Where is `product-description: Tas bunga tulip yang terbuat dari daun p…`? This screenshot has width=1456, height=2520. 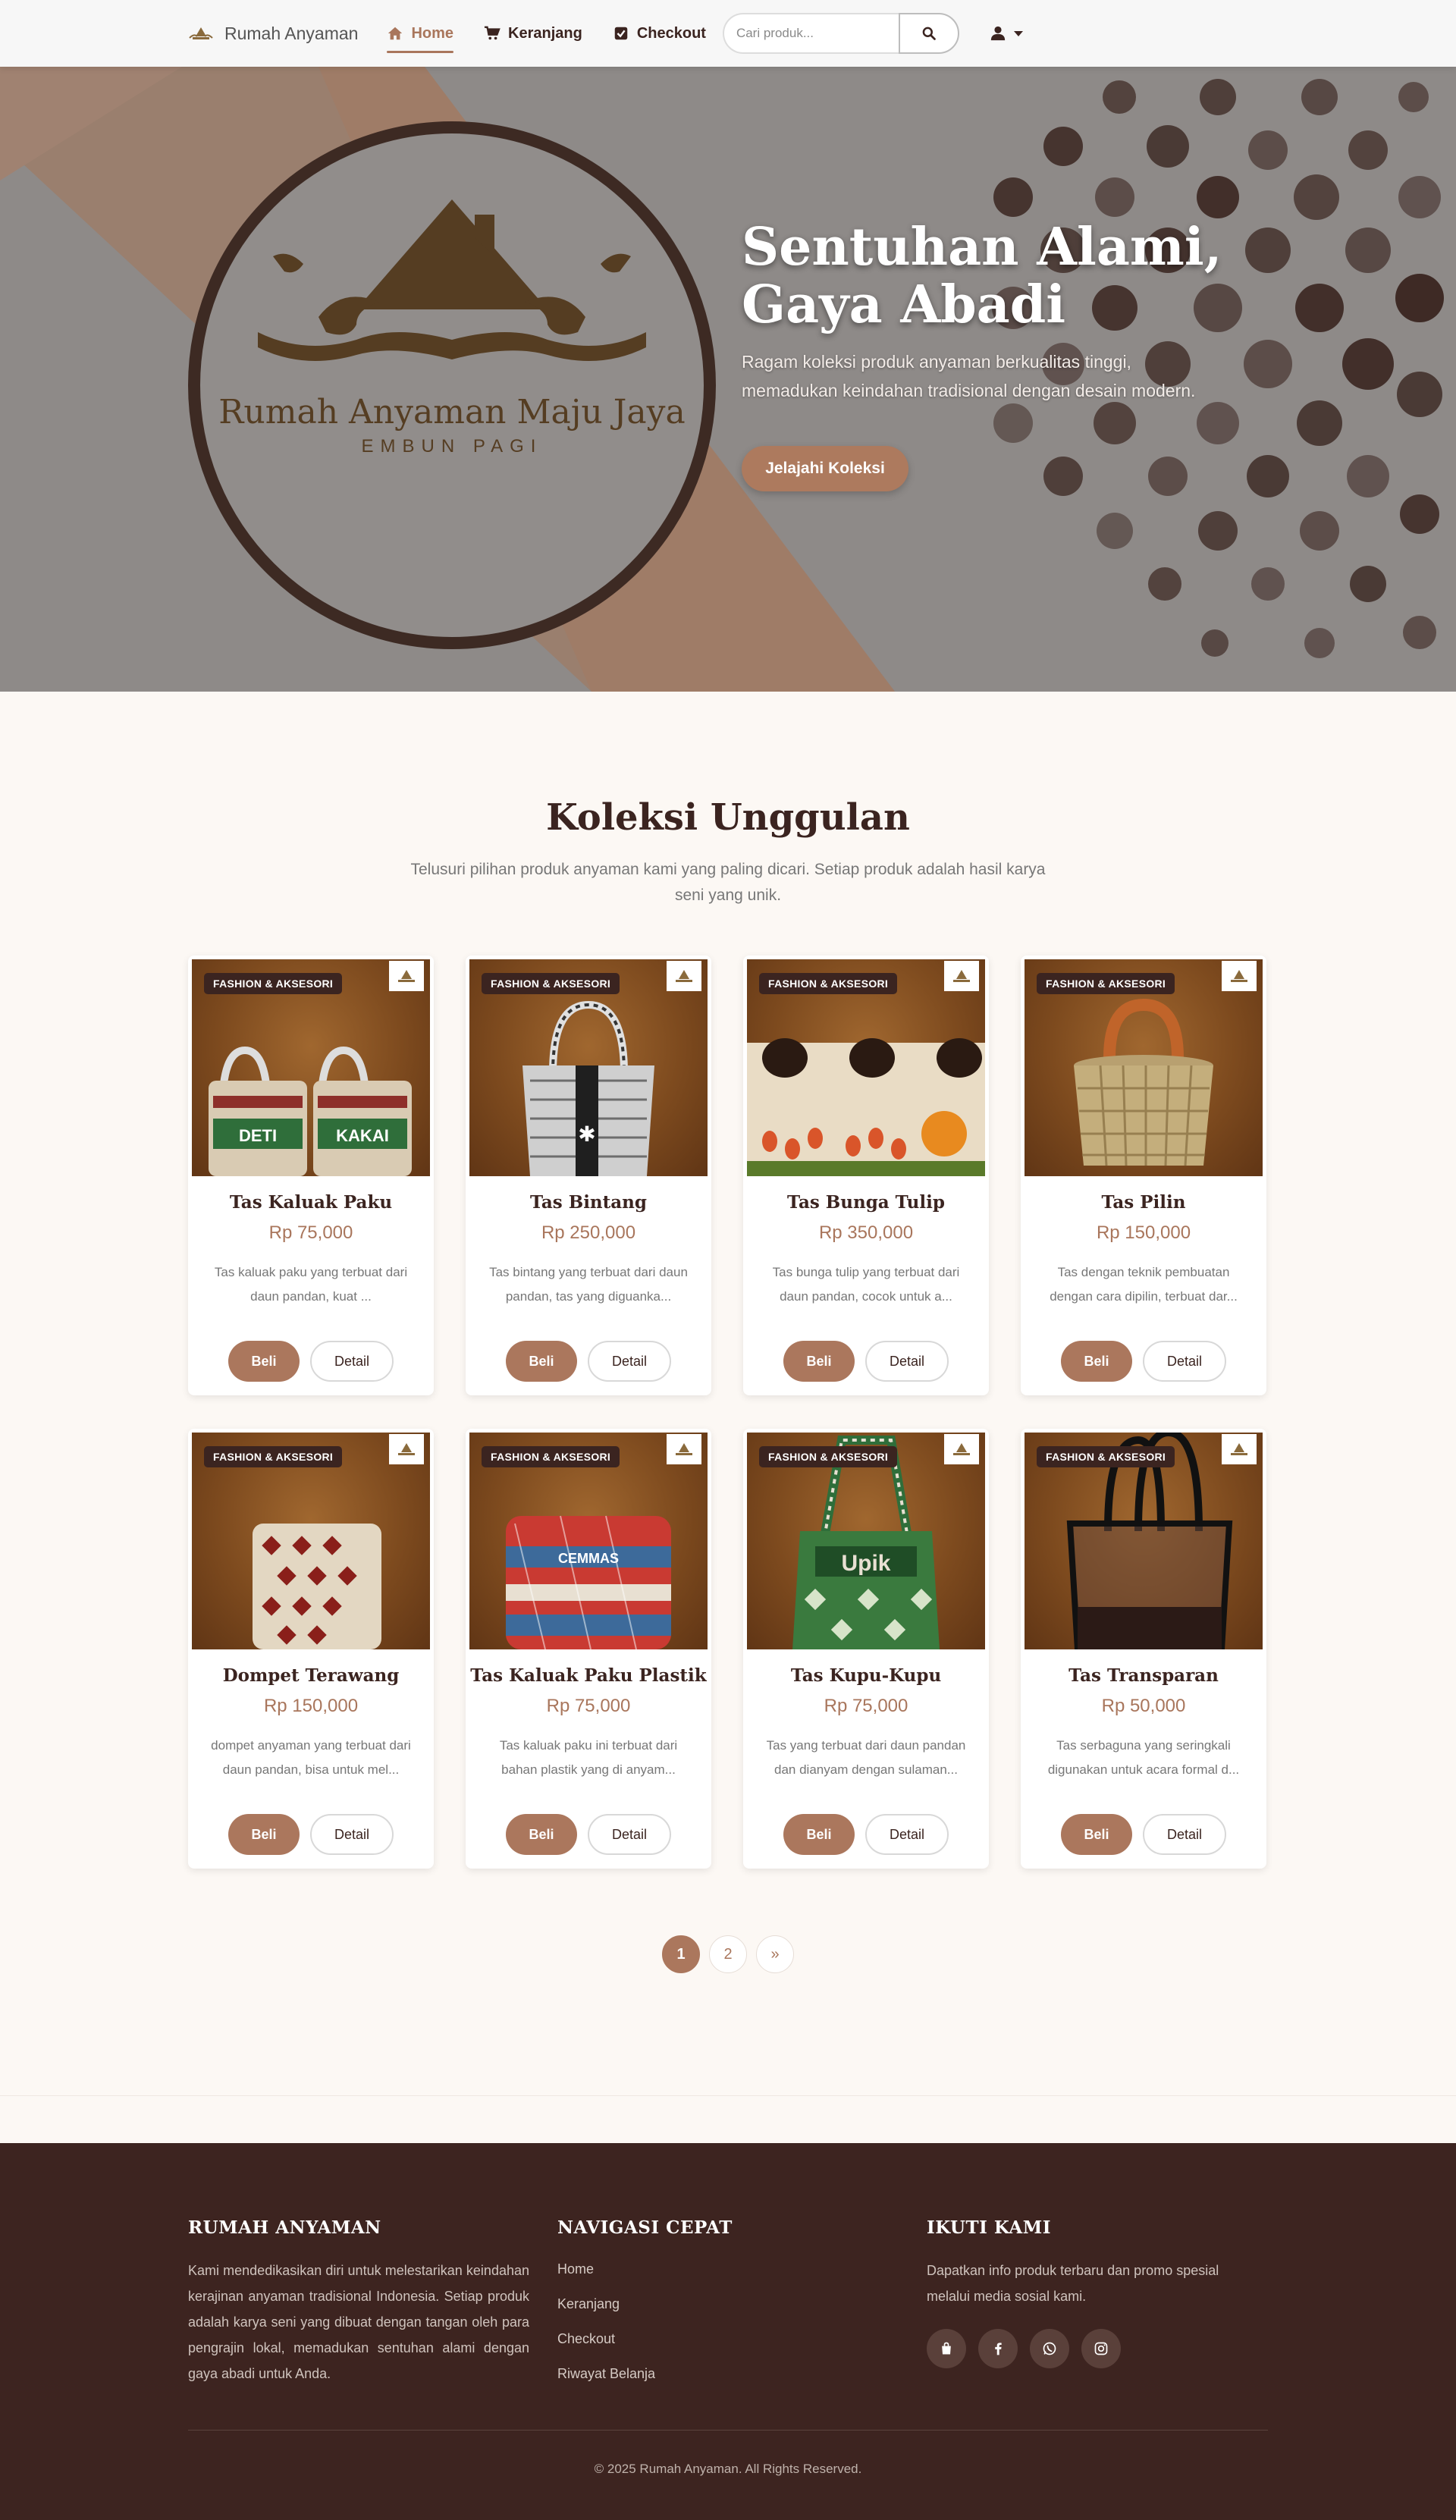
product-description: Tas bunga tulip yang terbuat dari daun p… is located at coordinates (866, 1284).